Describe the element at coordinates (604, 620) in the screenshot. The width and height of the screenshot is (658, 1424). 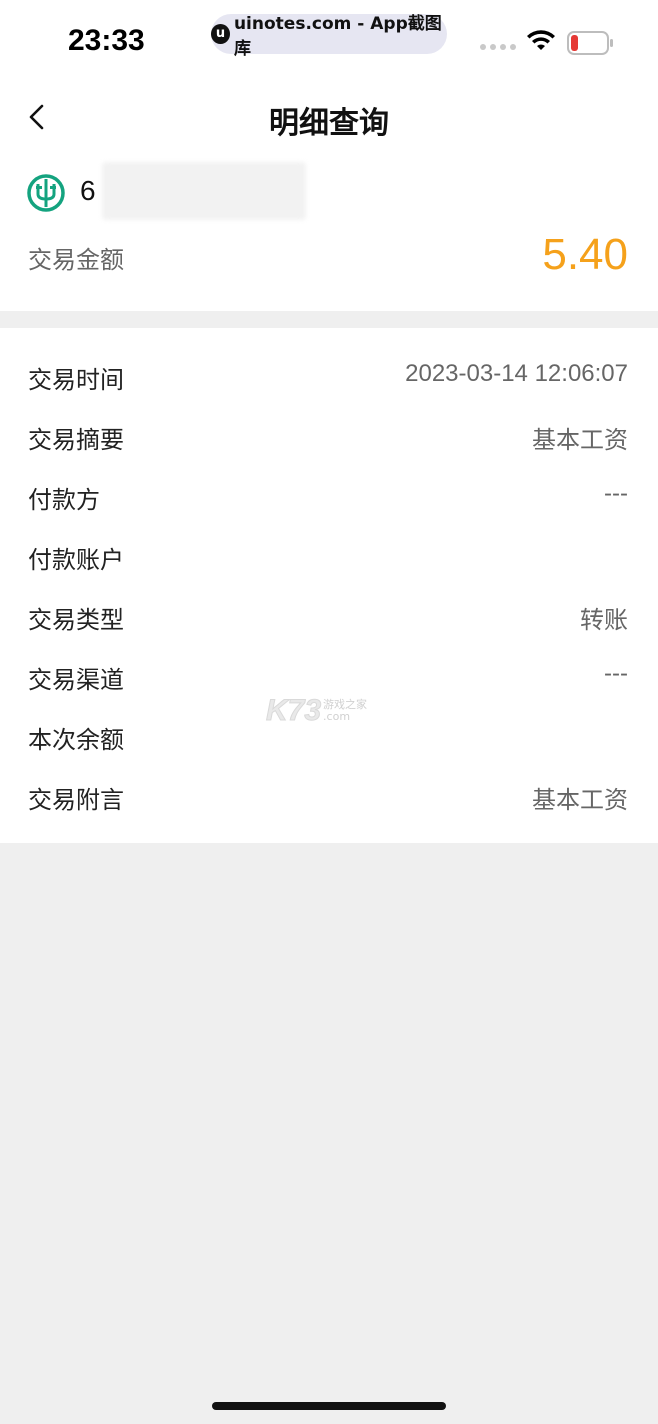
I see `detail-value: 转账` at that location.